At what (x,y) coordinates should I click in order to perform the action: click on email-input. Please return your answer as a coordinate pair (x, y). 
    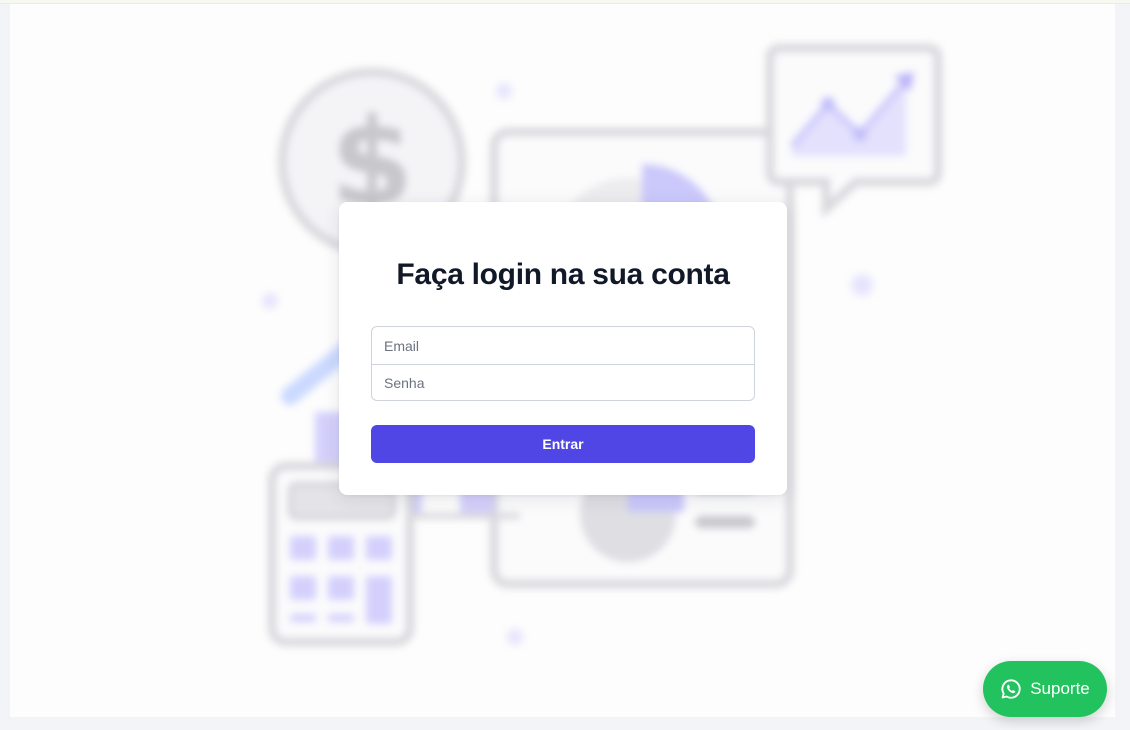
    Looking at the image, I should click on (563, 345).